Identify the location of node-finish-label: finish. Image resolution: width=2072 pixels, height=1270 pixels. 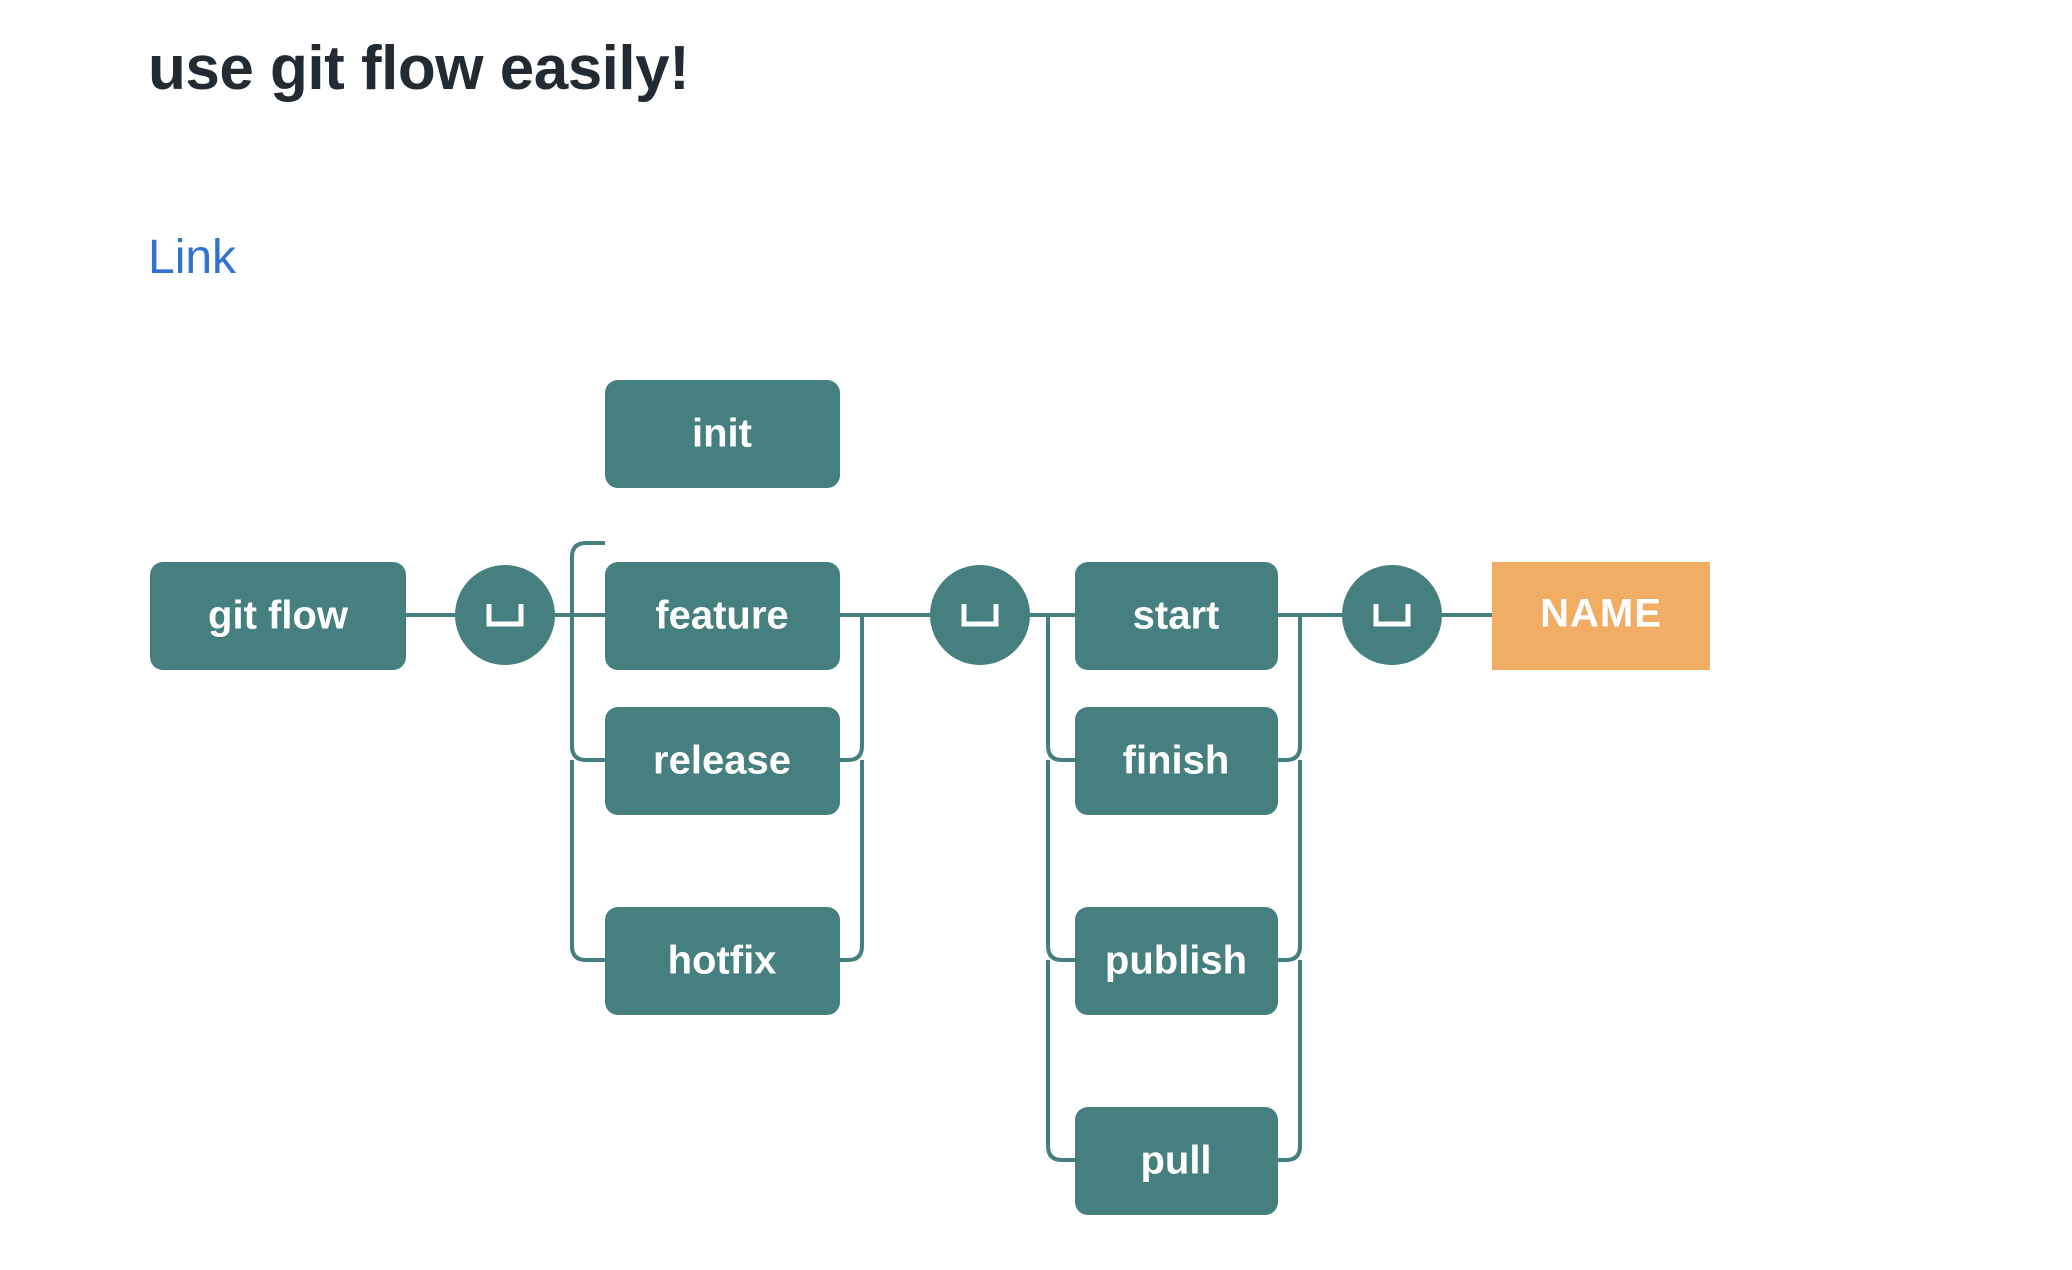
(1176, 761).